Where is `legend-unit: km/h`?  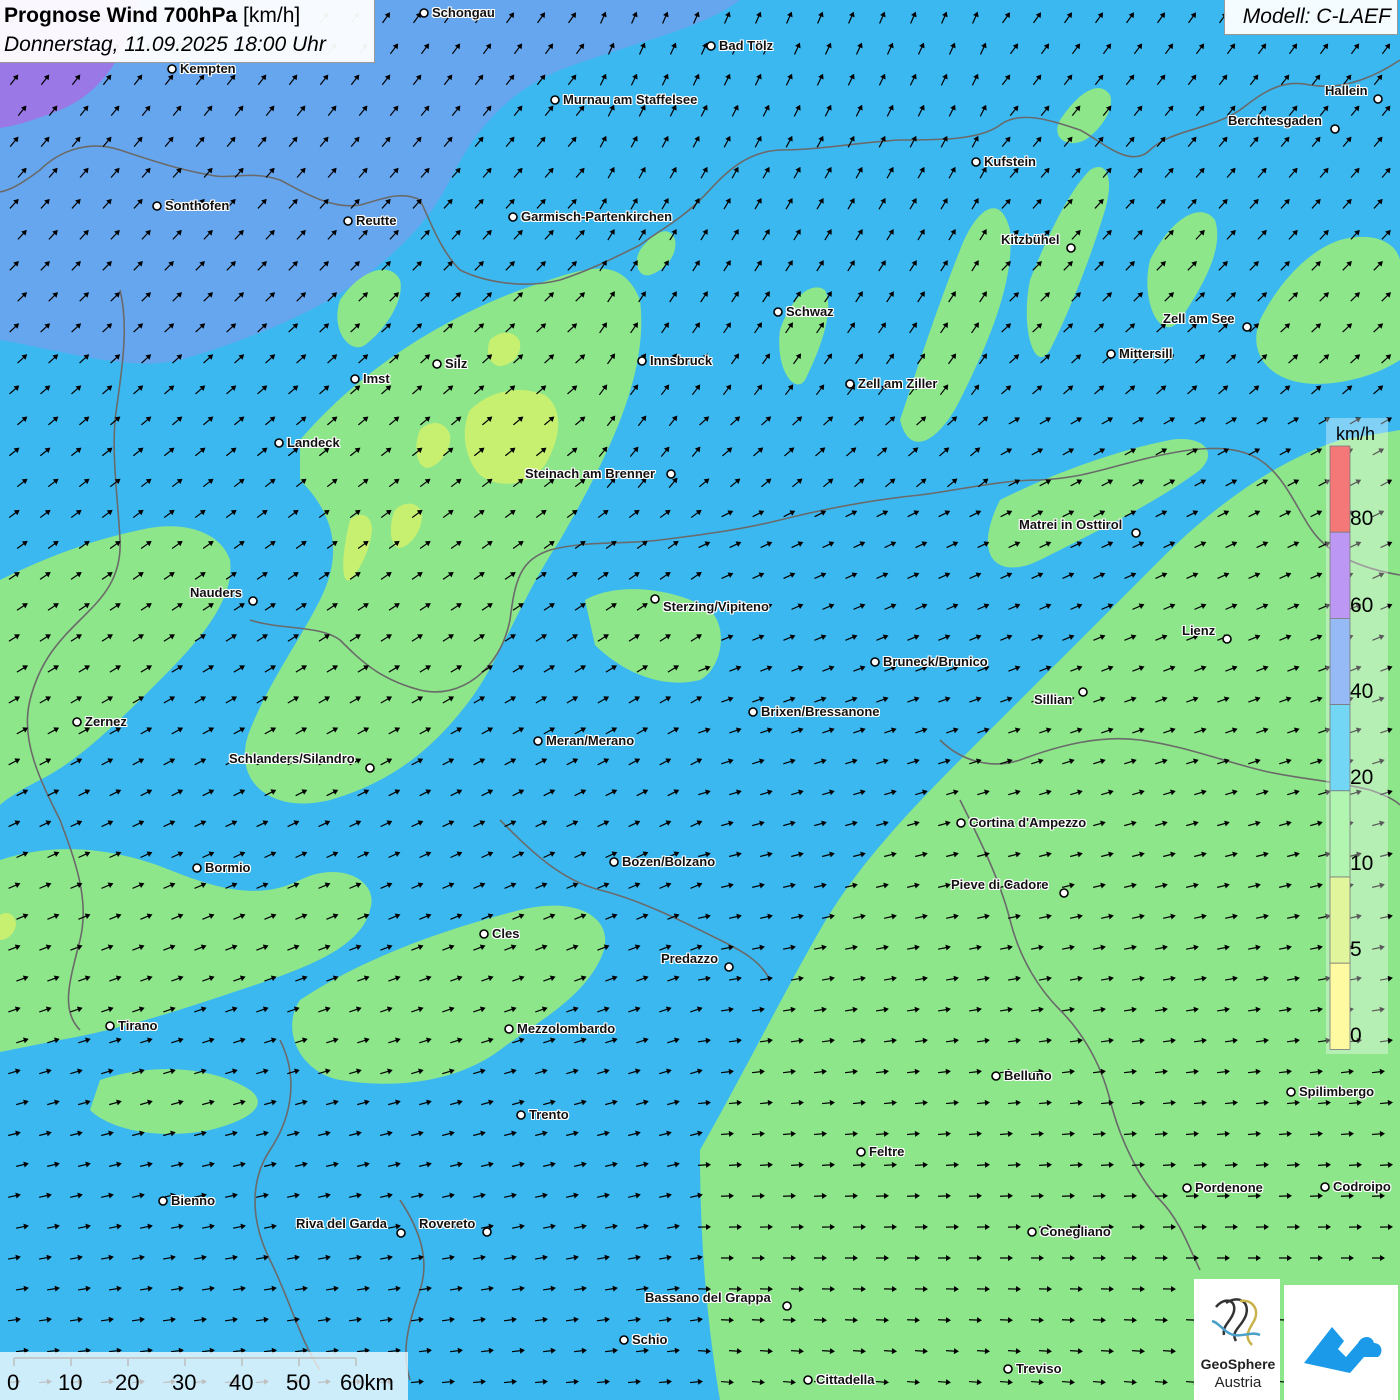 legend-unit: km/h is located at coordinates (1356, 434).